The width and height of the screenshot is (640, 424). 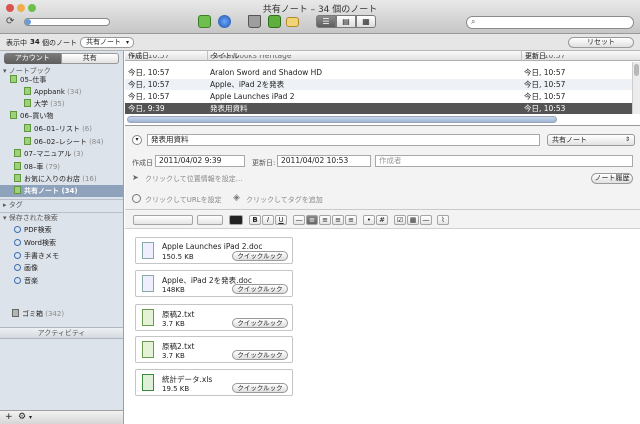 I want to click on note-title-field: 発表用資料, so click(x=343, y=140).